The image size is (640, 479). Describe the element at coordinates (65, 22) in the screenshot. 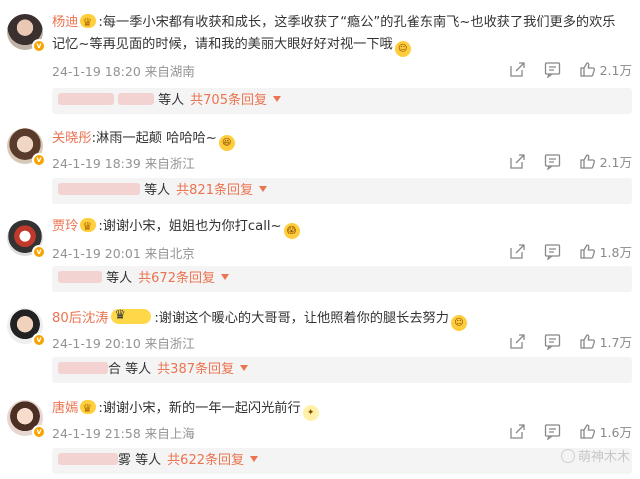

I see `username: 杨迪` at that location.